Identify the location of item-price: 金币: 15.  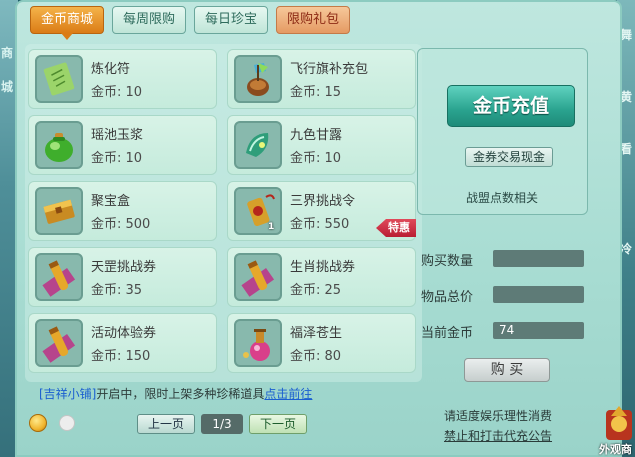
(316, 92).